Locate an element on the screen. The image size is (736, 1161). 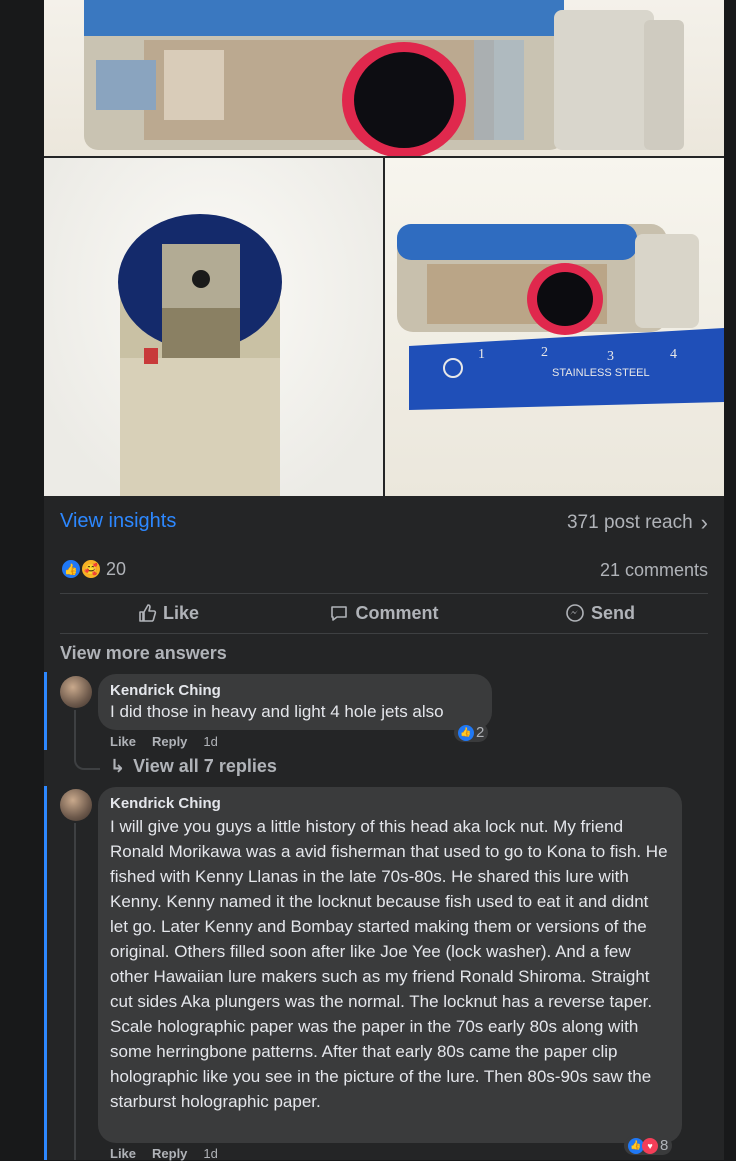
care-reaction-icon: 🥰 is located at coordinates (91, 569).